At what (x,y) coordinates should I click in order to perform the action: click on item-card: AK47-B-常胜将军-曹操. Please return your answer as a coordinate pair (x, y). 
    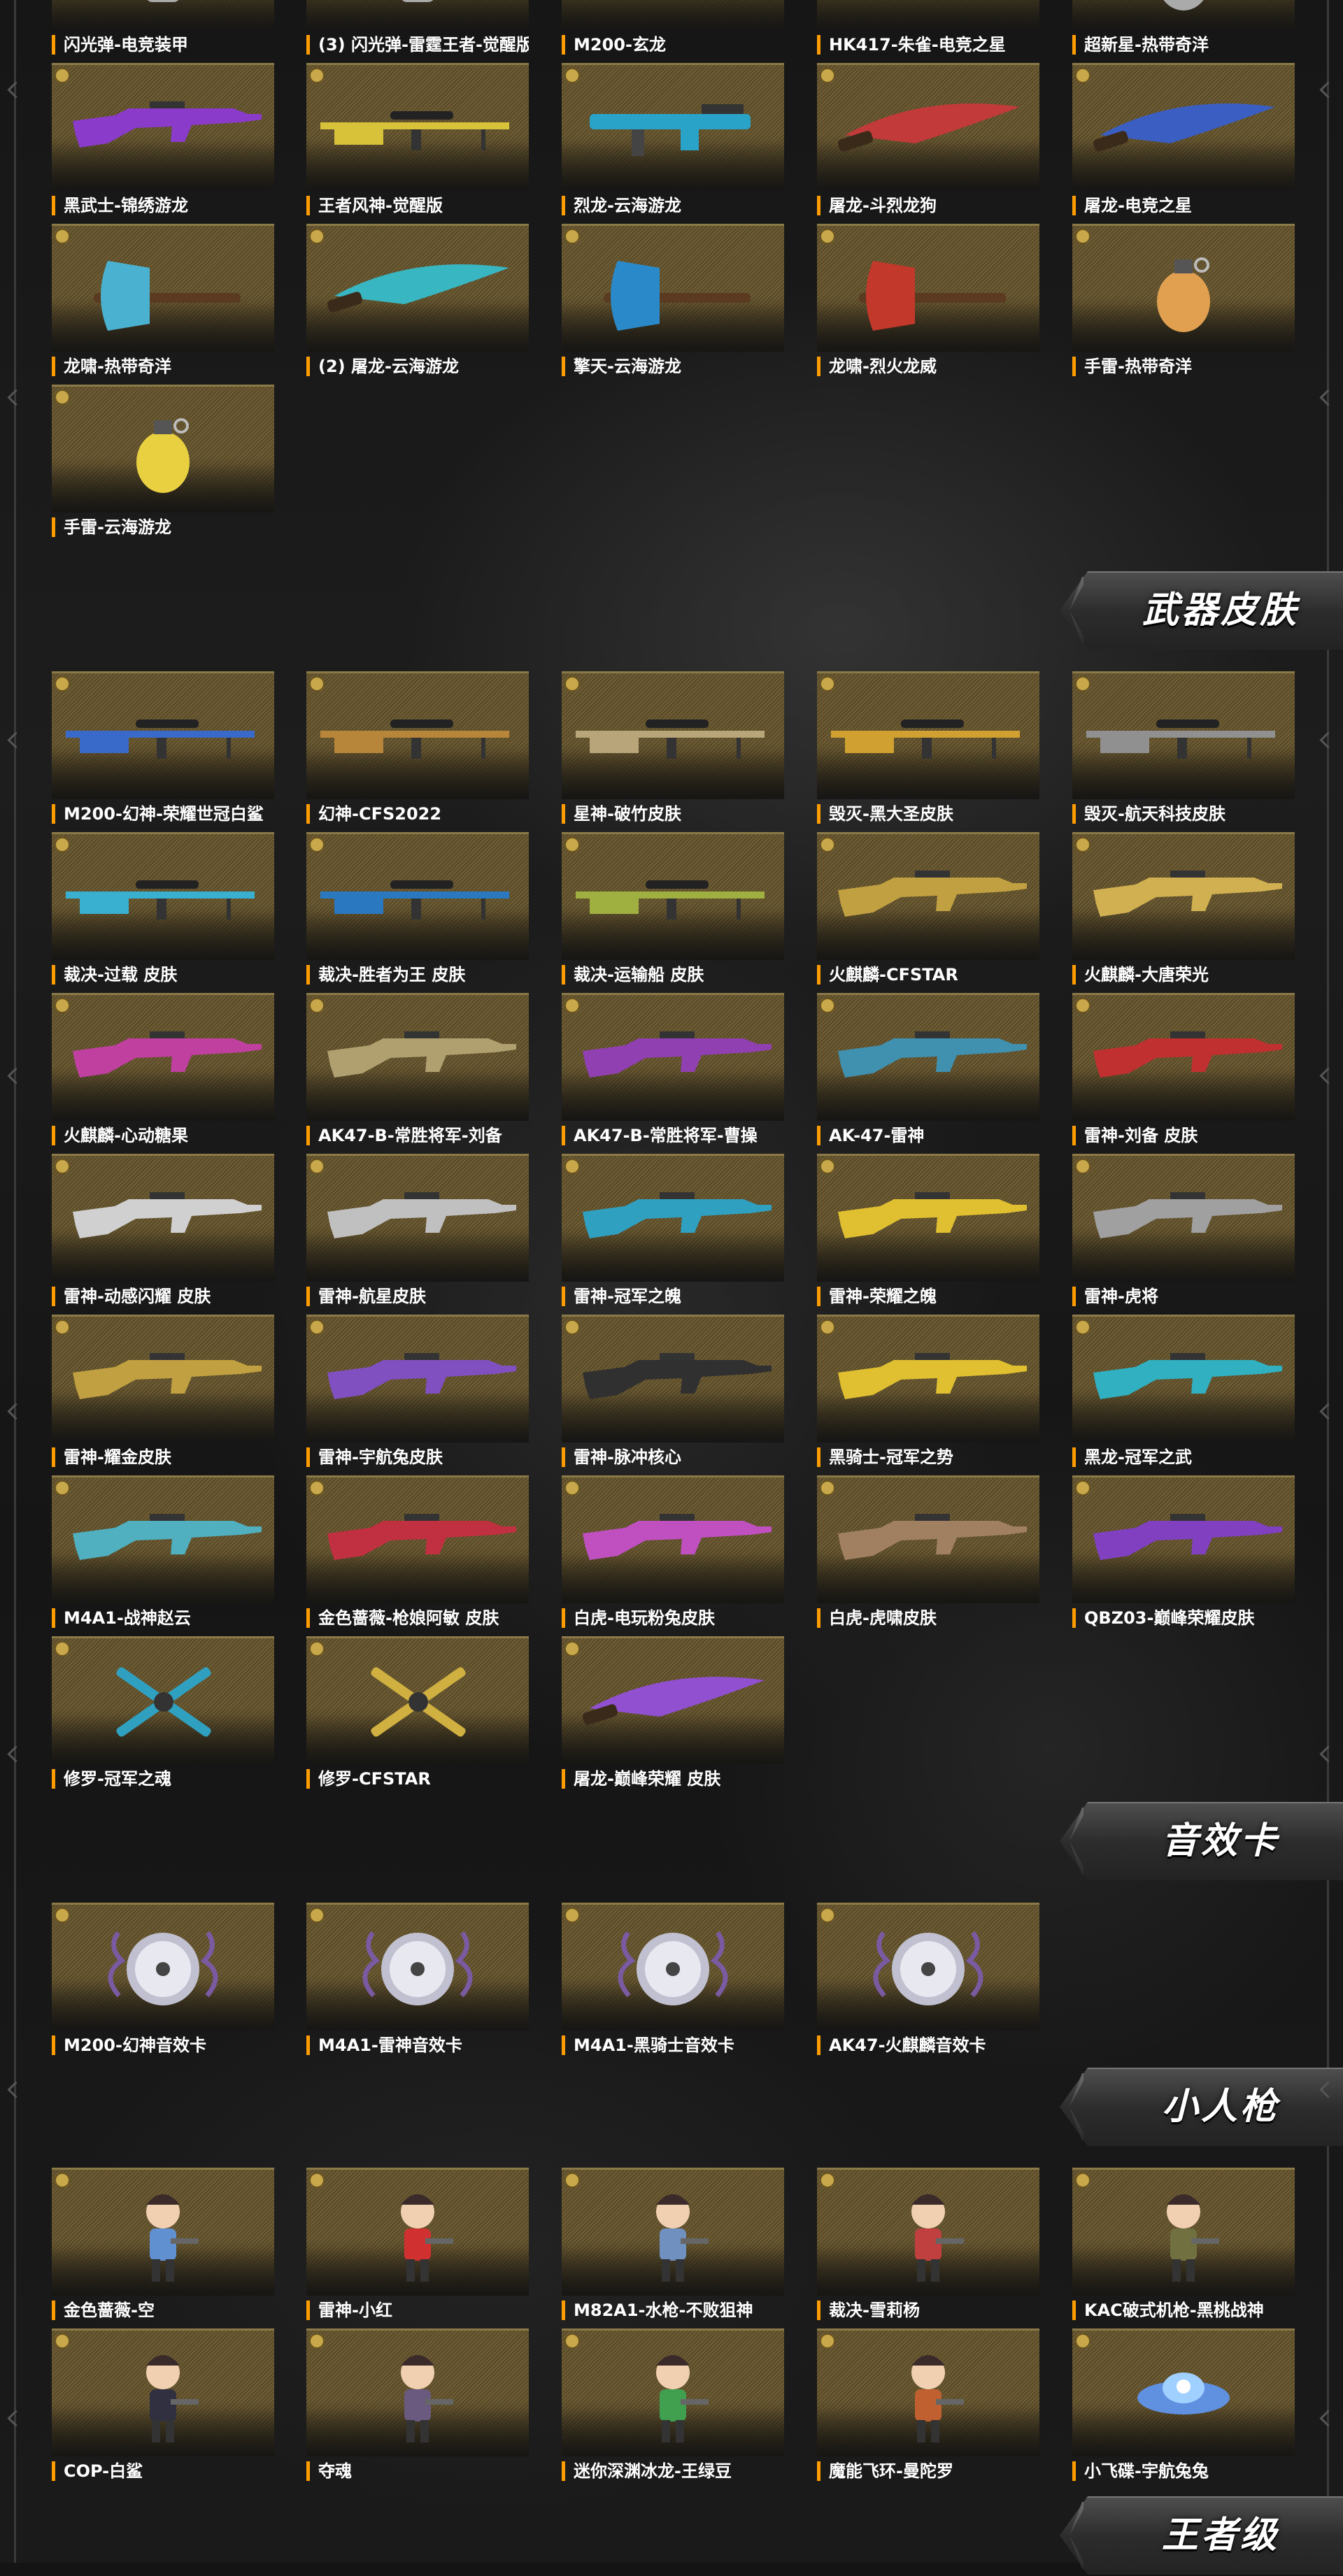
    Looking at the image, I should click on (673, 1073).